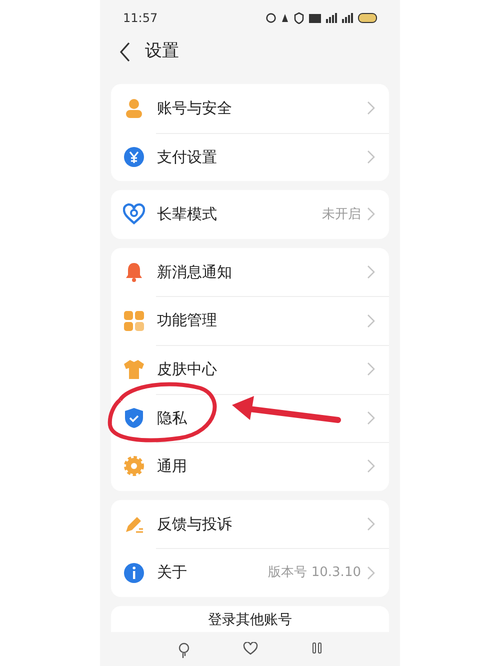 This screenshot has width=500, height=666. What do you see at coordinates (250, 214) in the screenshot?
I see `settings-row: 长辈模式 未开启` at bounding box center [250, 214].